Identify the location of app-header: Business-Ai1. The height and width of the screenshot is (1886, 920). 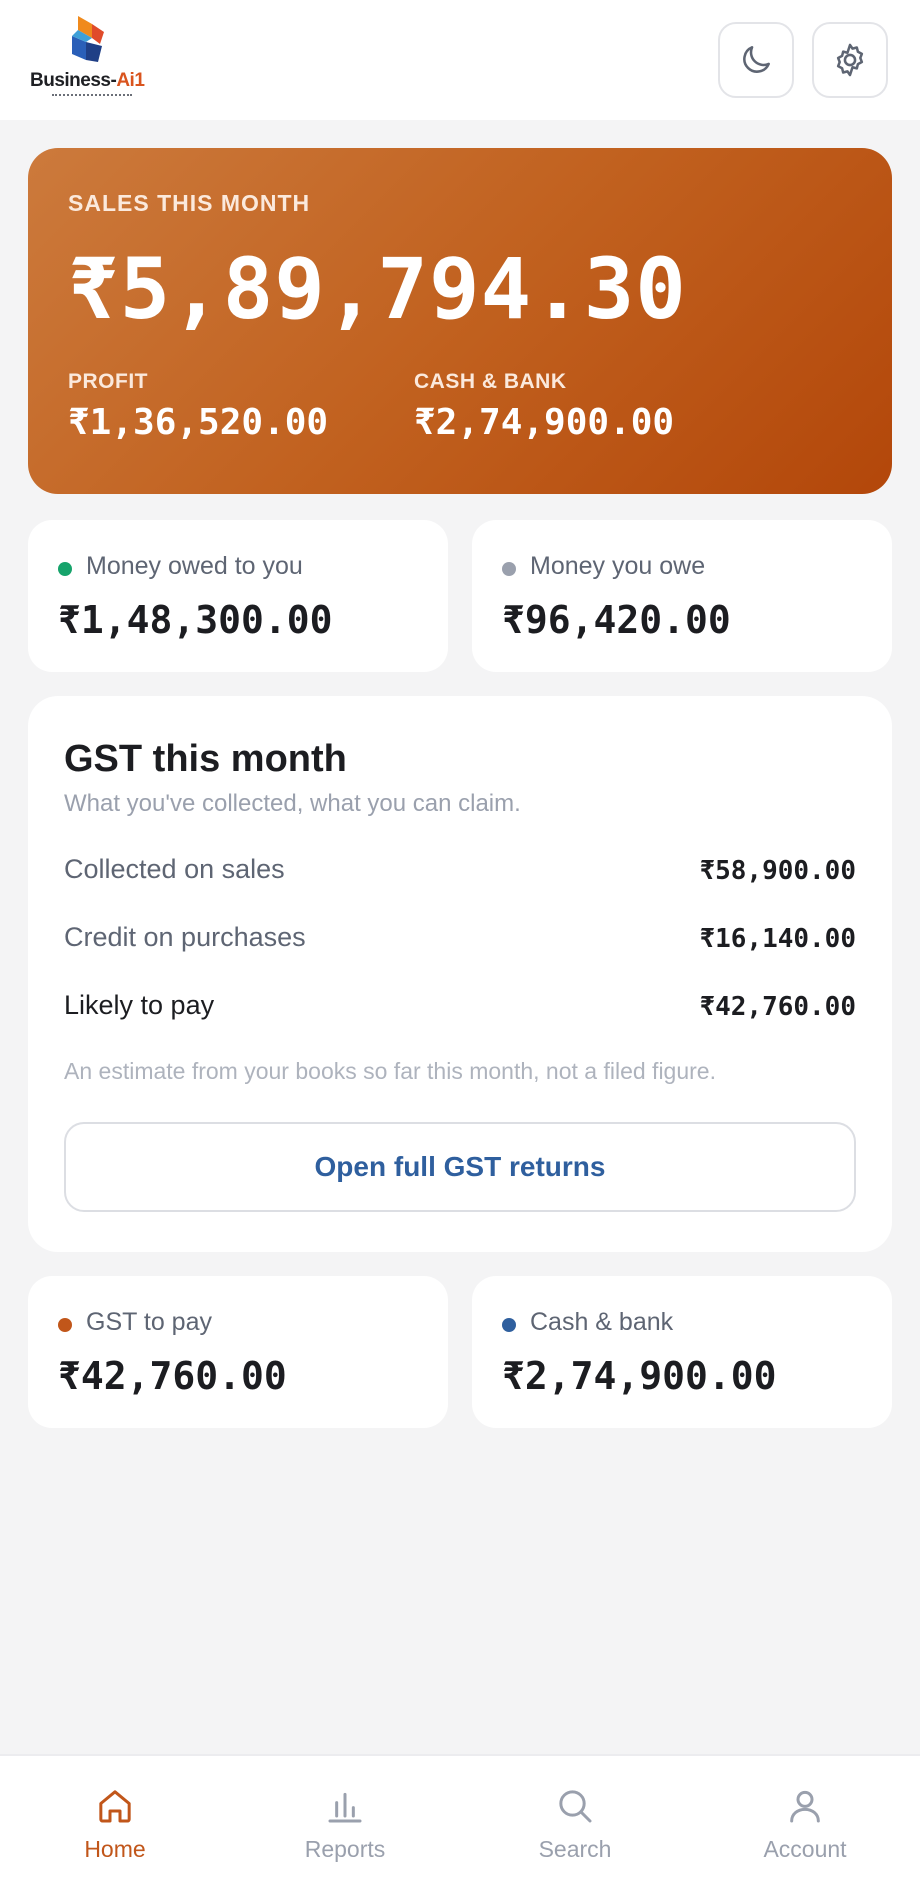
(460, 60).